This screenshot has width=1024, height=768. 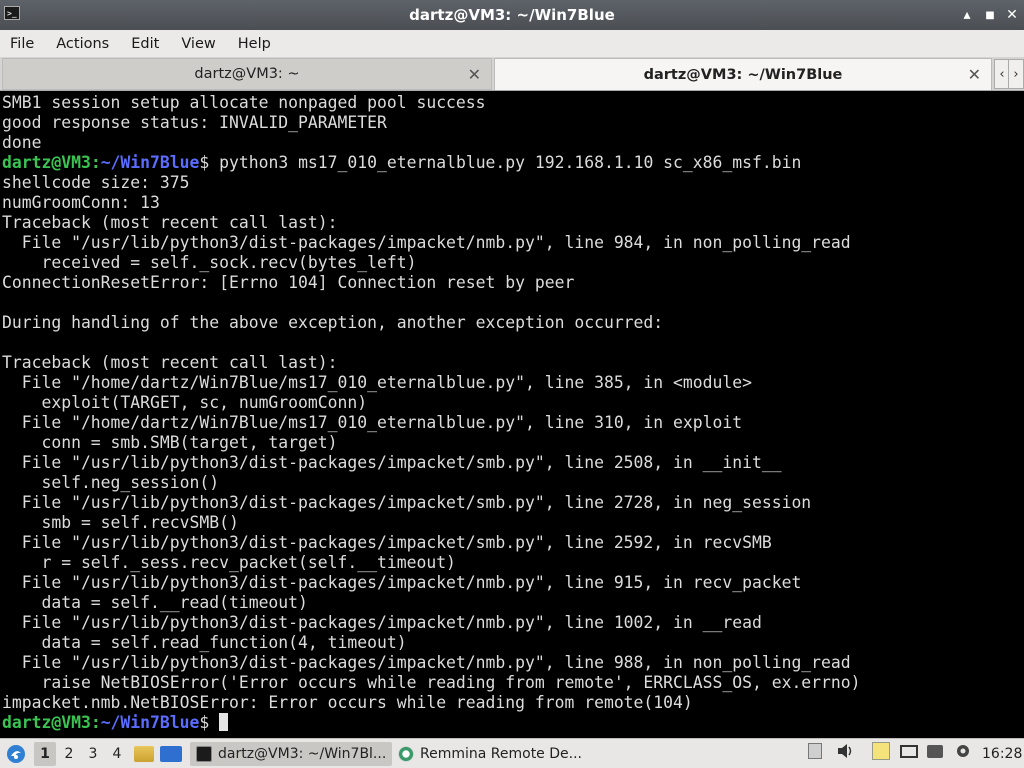 What do you see at coordinates (111, 482) in the screenshot?
I see `terminal-text: self.neg_session()` at bounding box center [111, 482].